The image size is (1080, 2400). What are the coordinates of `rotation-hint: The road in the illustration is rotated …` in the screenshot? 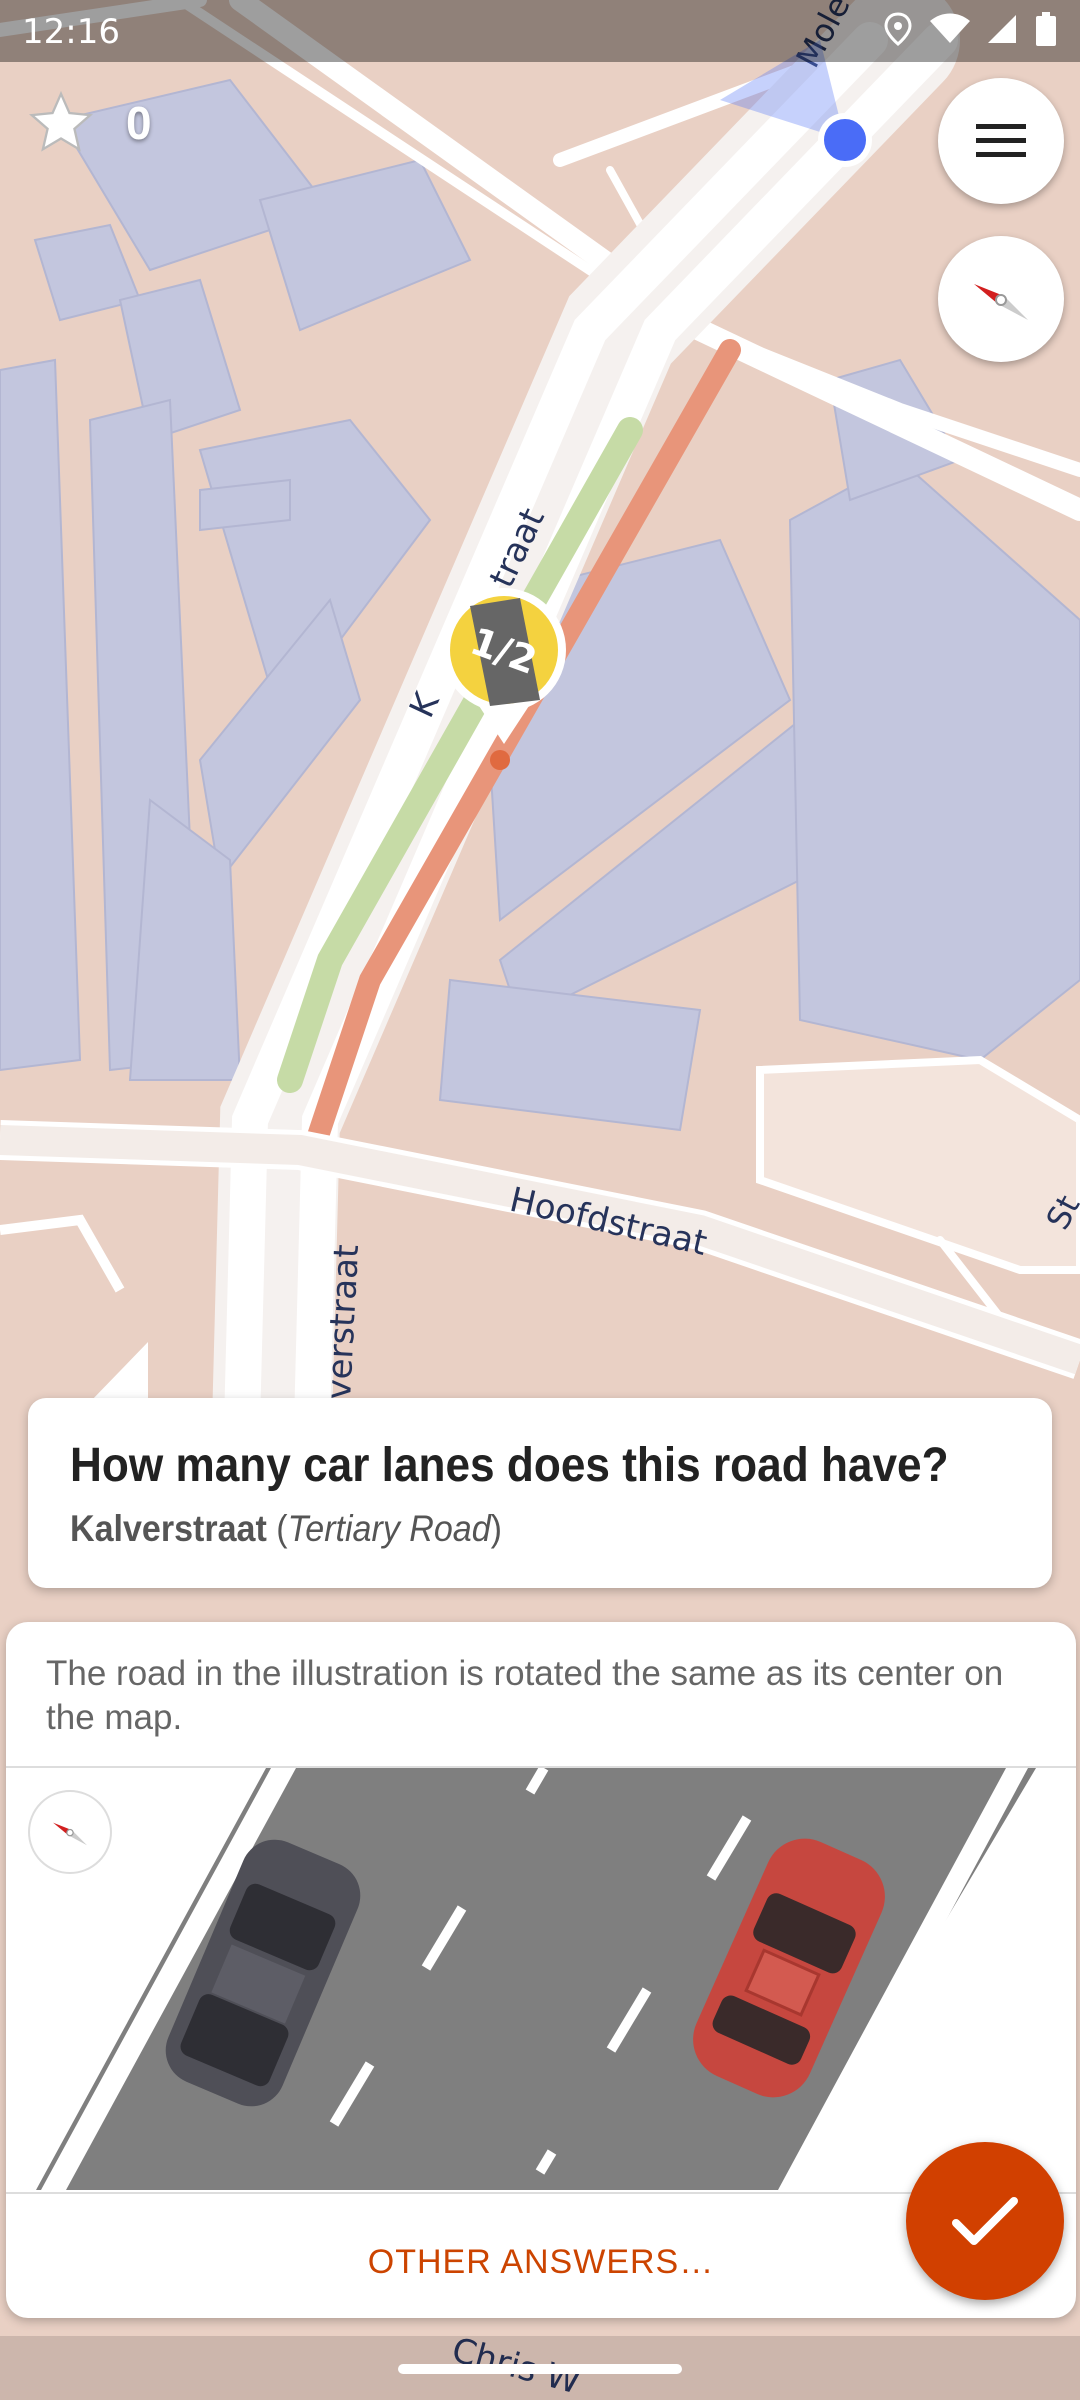 It's located at (525, 1695).